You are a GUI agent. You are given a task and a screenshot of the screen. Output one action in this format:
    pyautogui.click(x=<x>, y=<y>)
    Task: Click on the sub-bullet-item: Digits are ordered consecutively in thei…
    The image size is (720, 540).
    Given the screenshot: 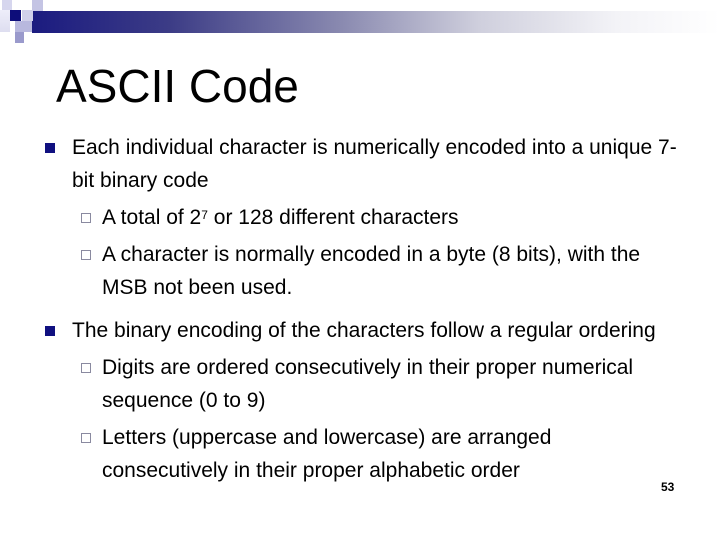 What is the action you would take?
    pyautogui.click(x=360, y=384)
    